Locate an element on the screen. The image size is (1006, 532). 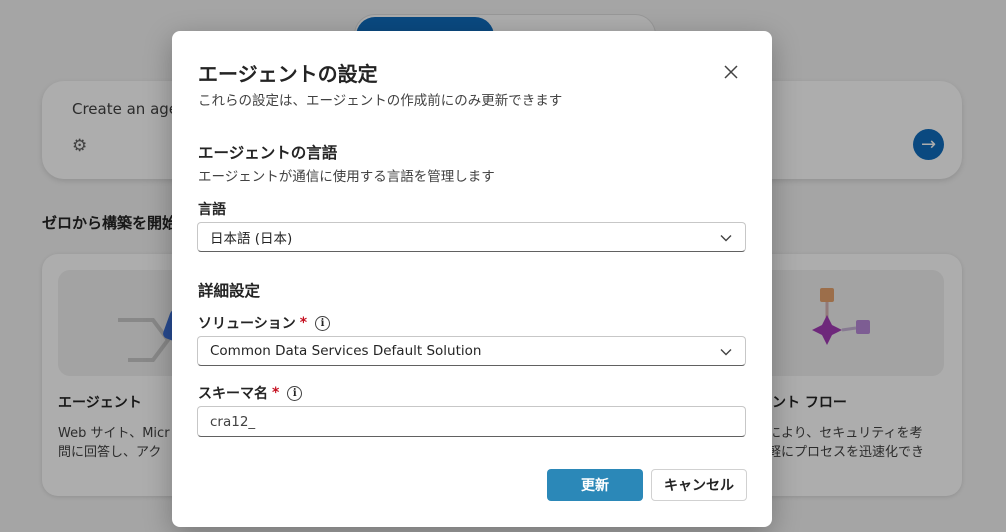
solution-dropdown: Common Data Services Default Solution is located at coordinates (471, 351).